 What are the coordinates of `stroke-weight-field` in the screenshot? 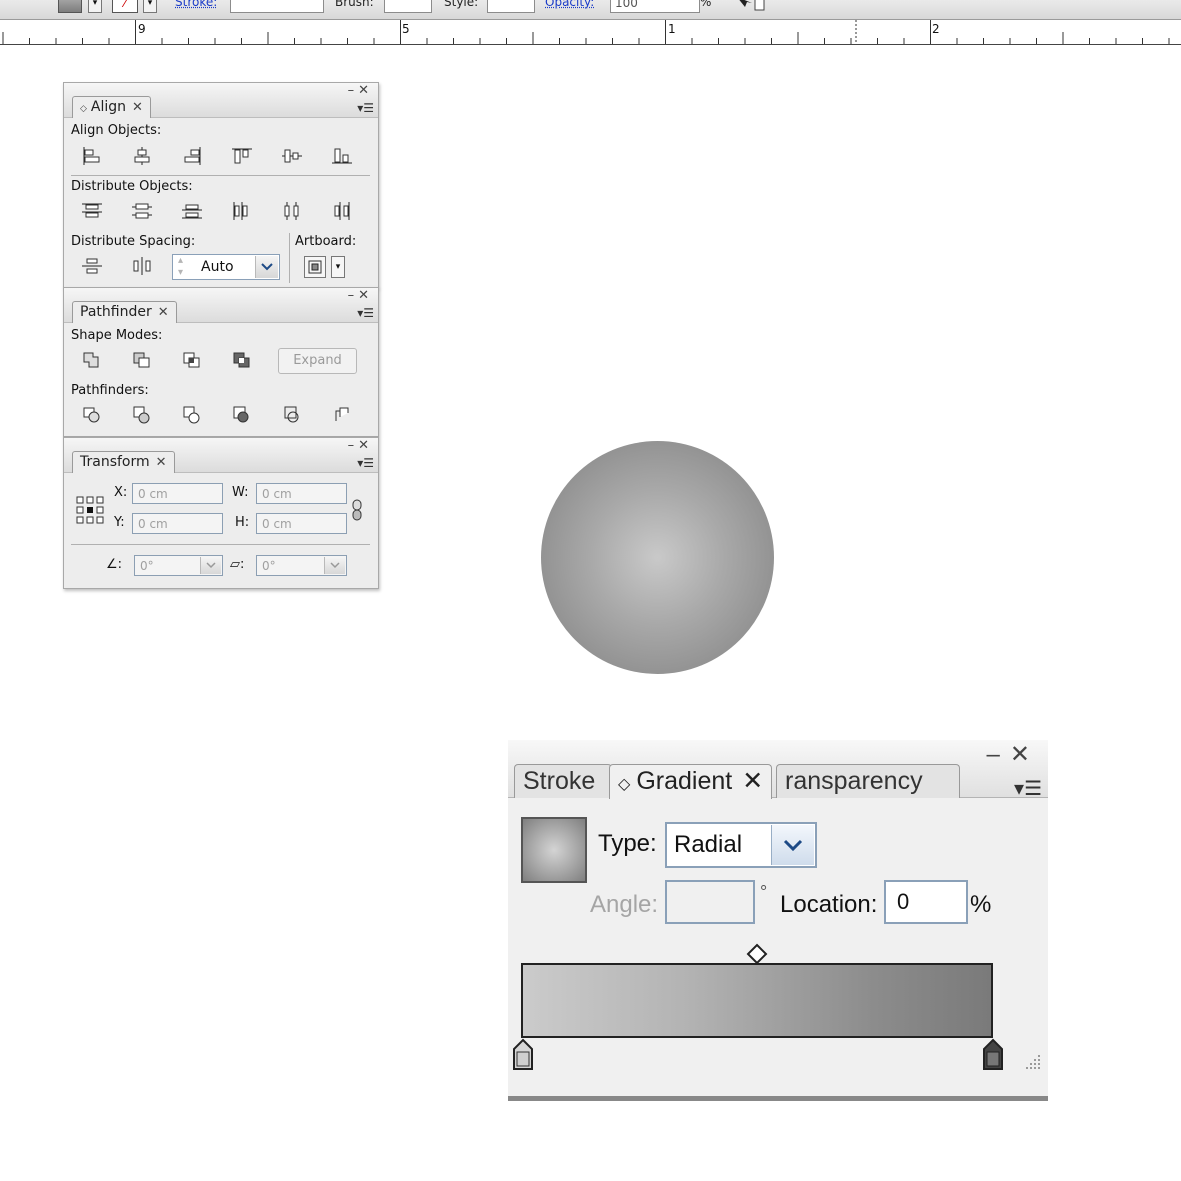 It's located at (277, 6).